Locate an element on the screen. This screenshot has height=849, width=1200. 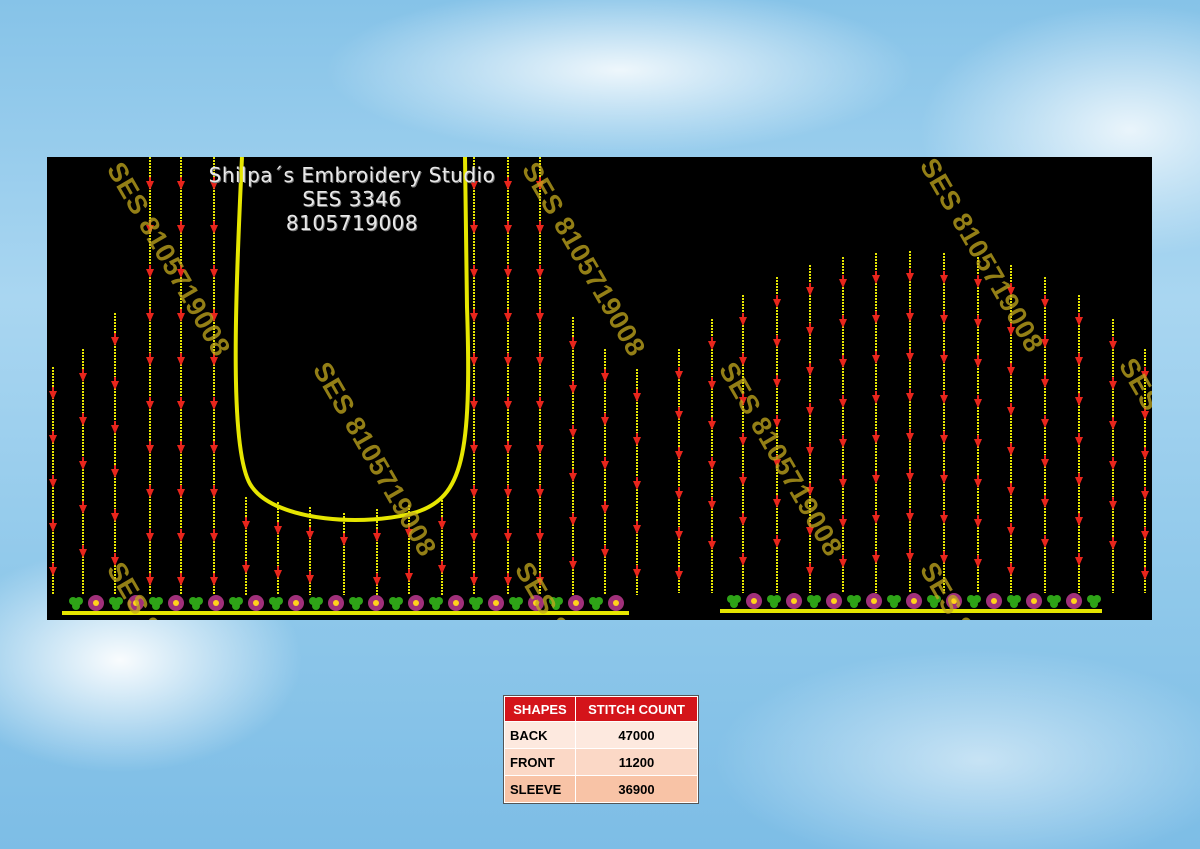
table-row: SLEEVE 36900 is located at coordinates (601, 789).